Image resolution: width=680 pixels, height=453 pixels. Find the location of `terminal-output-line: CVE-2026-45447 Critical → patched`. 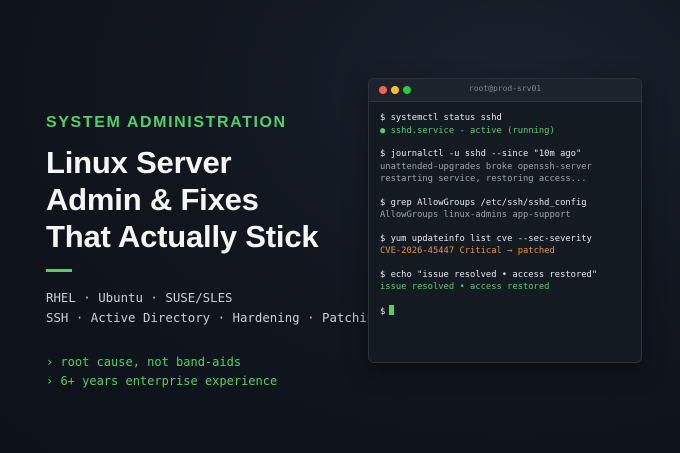

terminal-output-line: CVE-2026-45447 Critical → patched is located at coordinates (467, 251).